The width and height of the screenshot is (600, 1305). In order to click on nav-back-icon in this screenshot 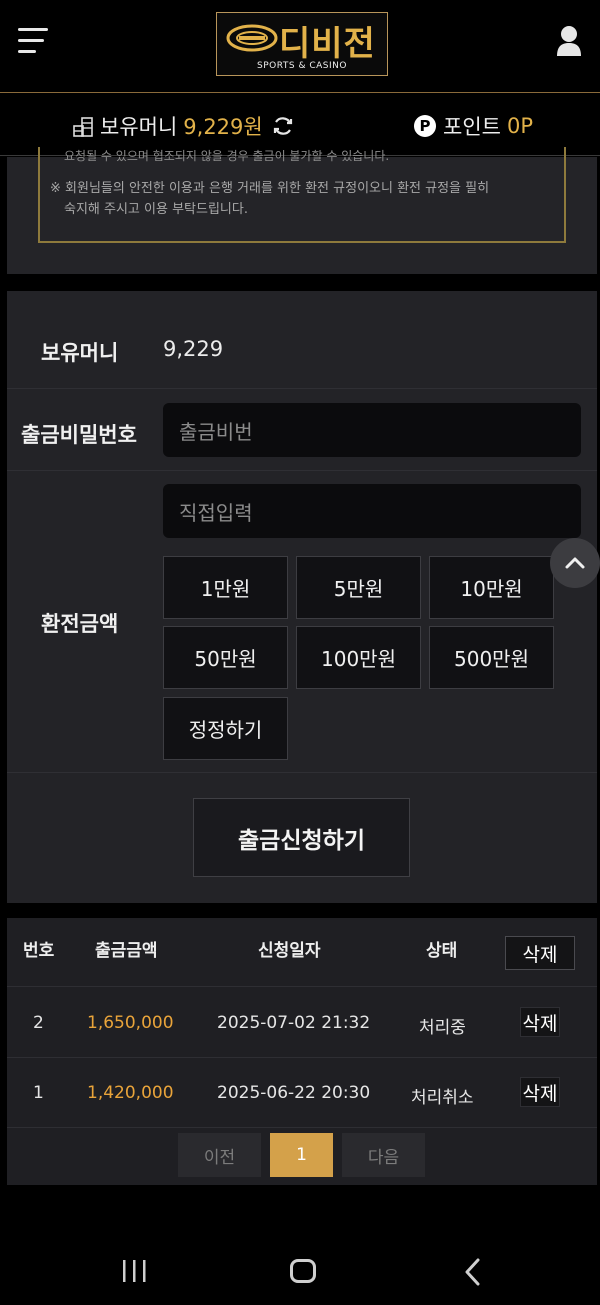, I will do `click(473, 1272)`.